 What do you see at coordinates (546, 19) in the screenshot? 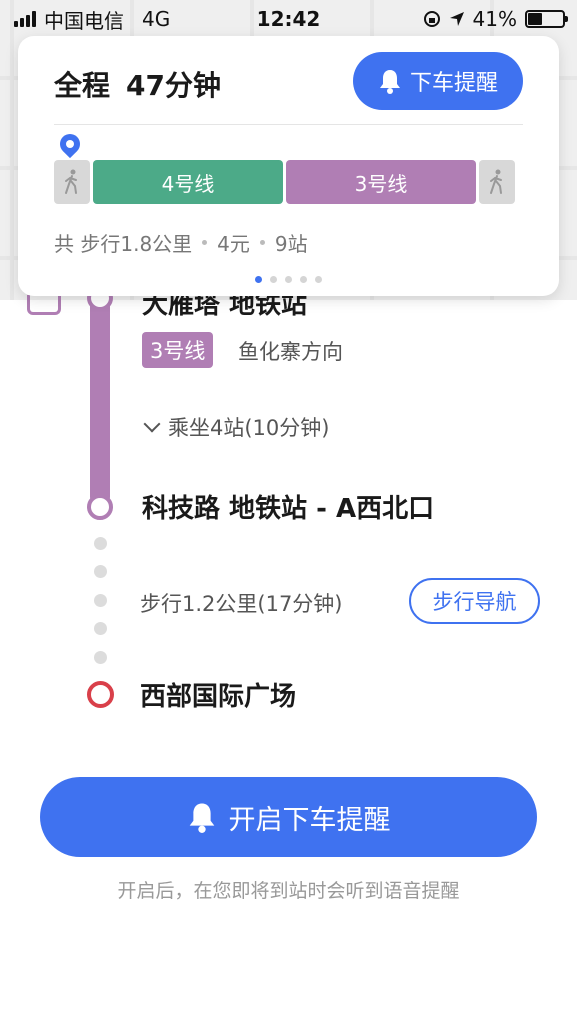
I see `battery-icon` at bounding box center [546, 19].